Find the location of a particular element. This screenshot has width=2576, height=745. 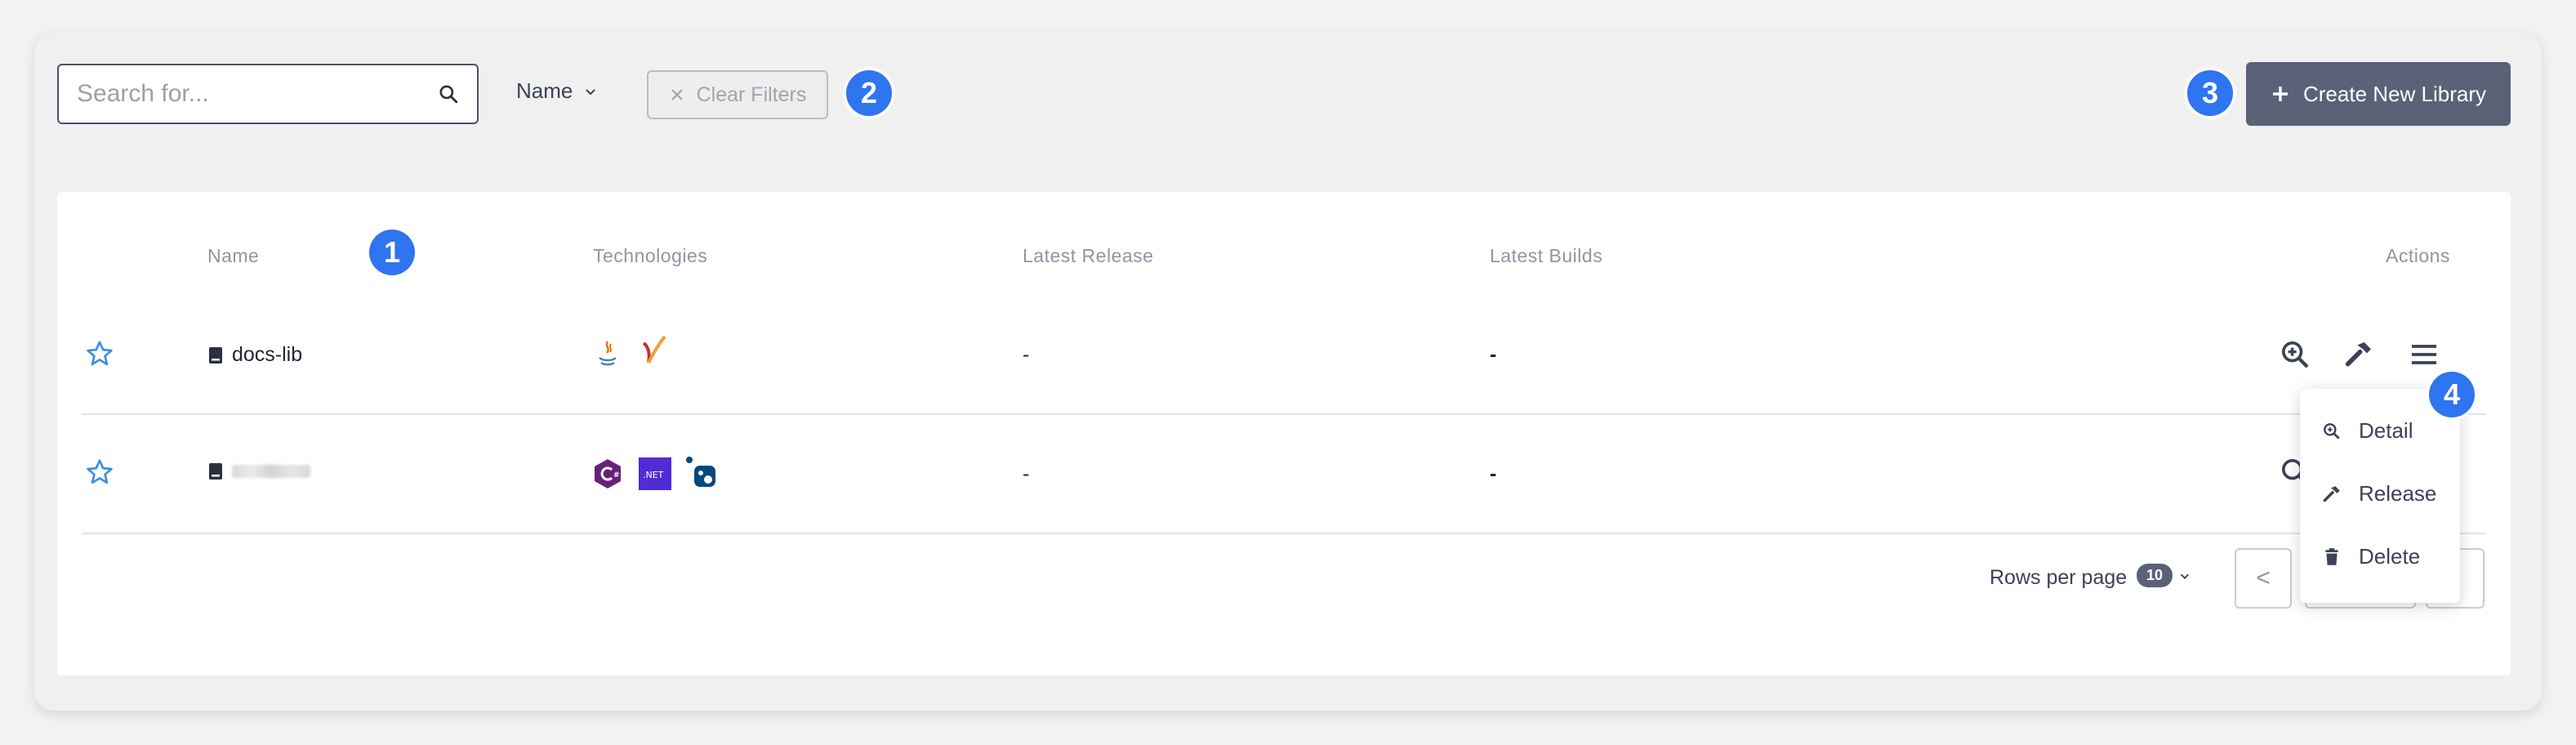

clear-filters-label: Clear Filters is located at coordinates (751, 94).